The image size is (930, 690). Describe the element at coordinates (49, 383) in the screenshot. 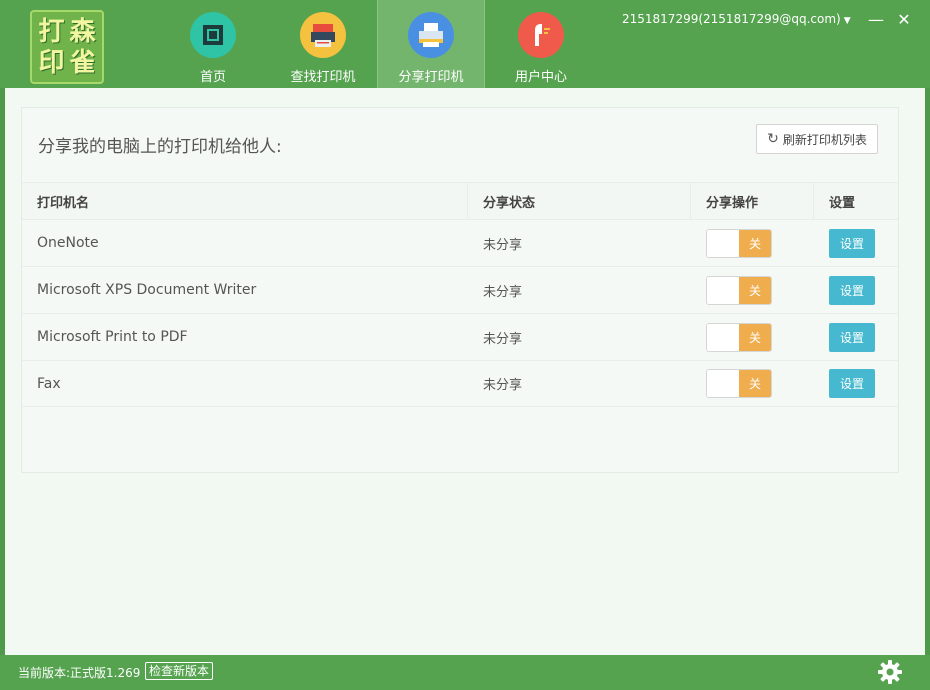

I see `printer-name: Fax` at that location.